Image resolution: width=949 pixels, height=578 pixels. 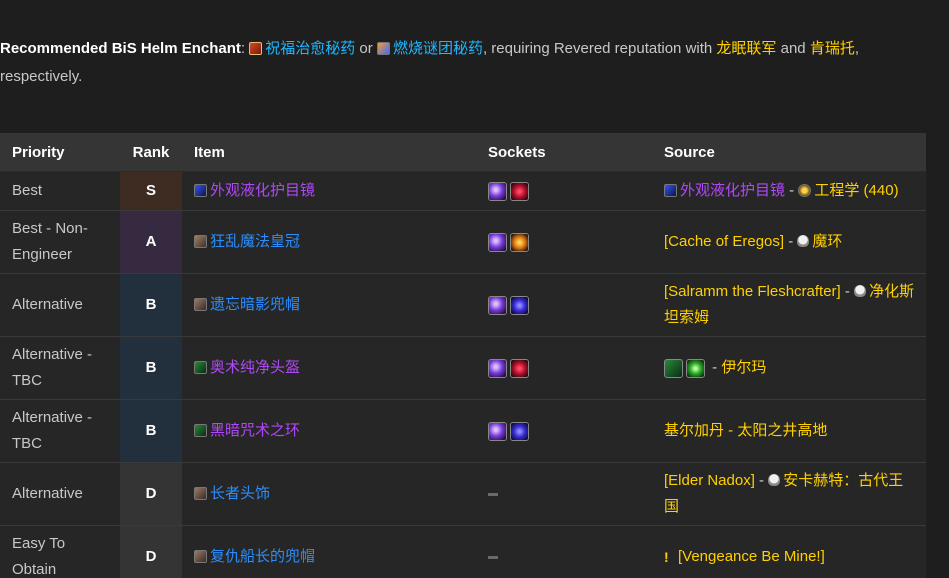 I want to click on engineering-icon, so click(x=805, y=190).